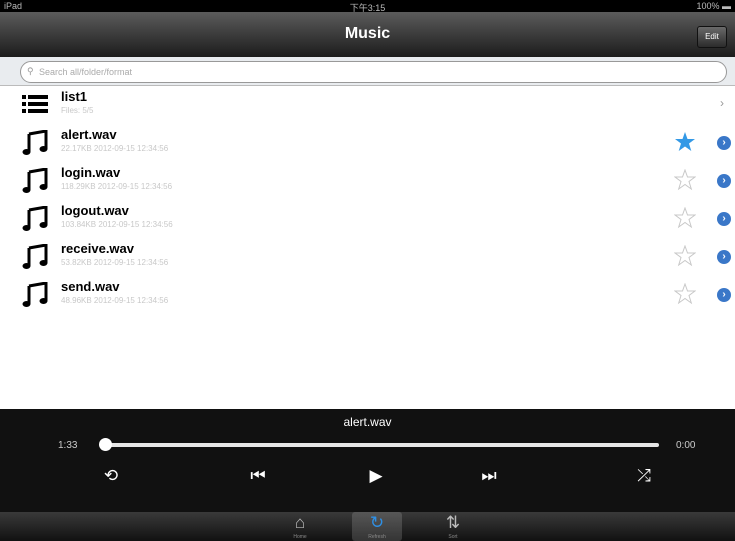  I want to click on refresh-icon: ↻, so click(377, 522).